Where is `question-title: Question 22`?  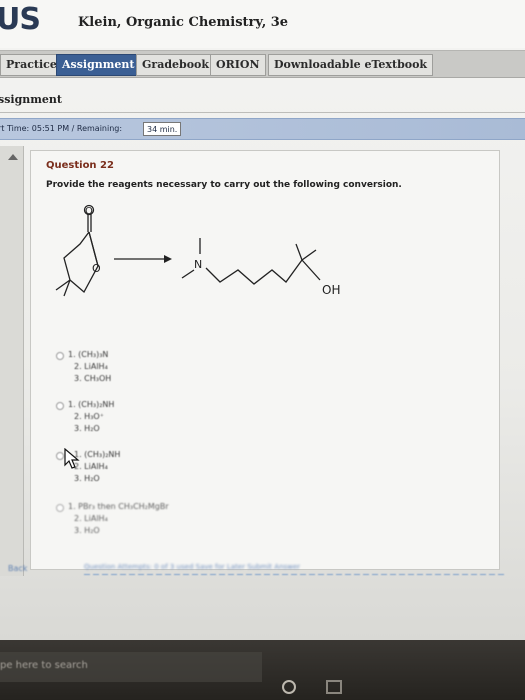 question-title: Question 22 is located at coordinates (80, 165).